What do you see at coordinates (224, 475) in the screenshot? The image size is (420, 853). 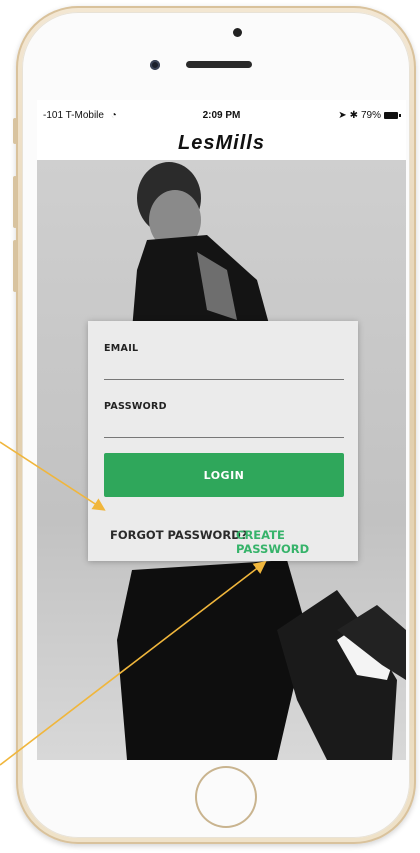 I see `login-button: LOGIN` at bounding box center [224, 475].